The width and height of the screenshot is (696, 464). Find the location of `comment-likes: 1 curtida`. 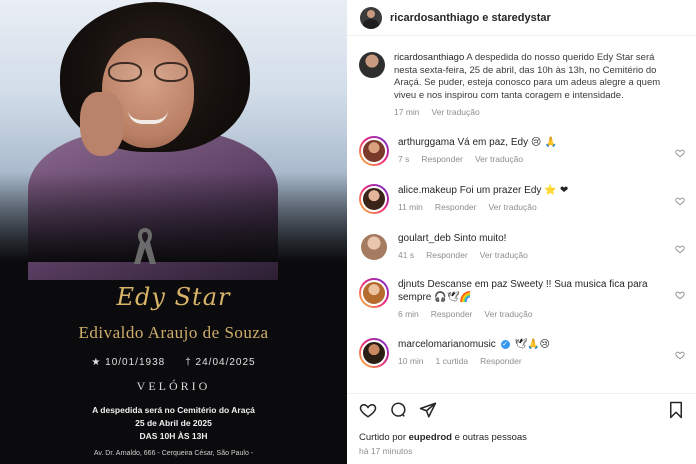

comment-likes: 1 curtida is located at coordinates (452, 361).